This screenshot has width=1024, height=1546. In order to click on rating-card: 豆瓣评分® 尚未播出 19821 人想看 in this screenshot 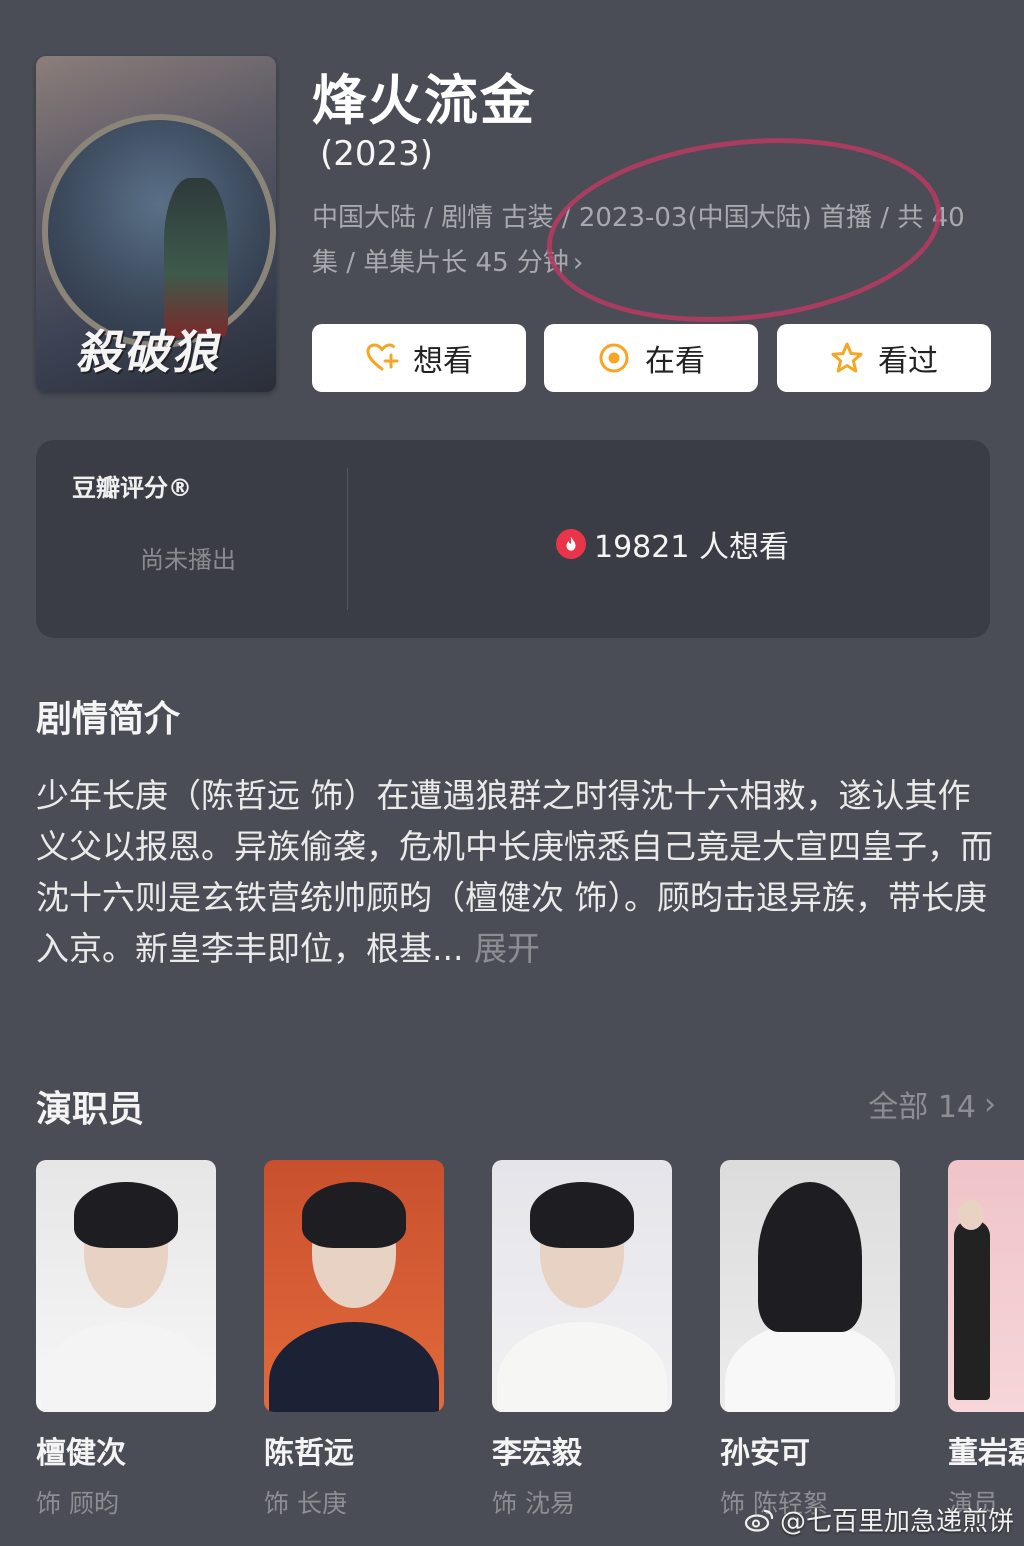, I will do `click(513, 539)`.